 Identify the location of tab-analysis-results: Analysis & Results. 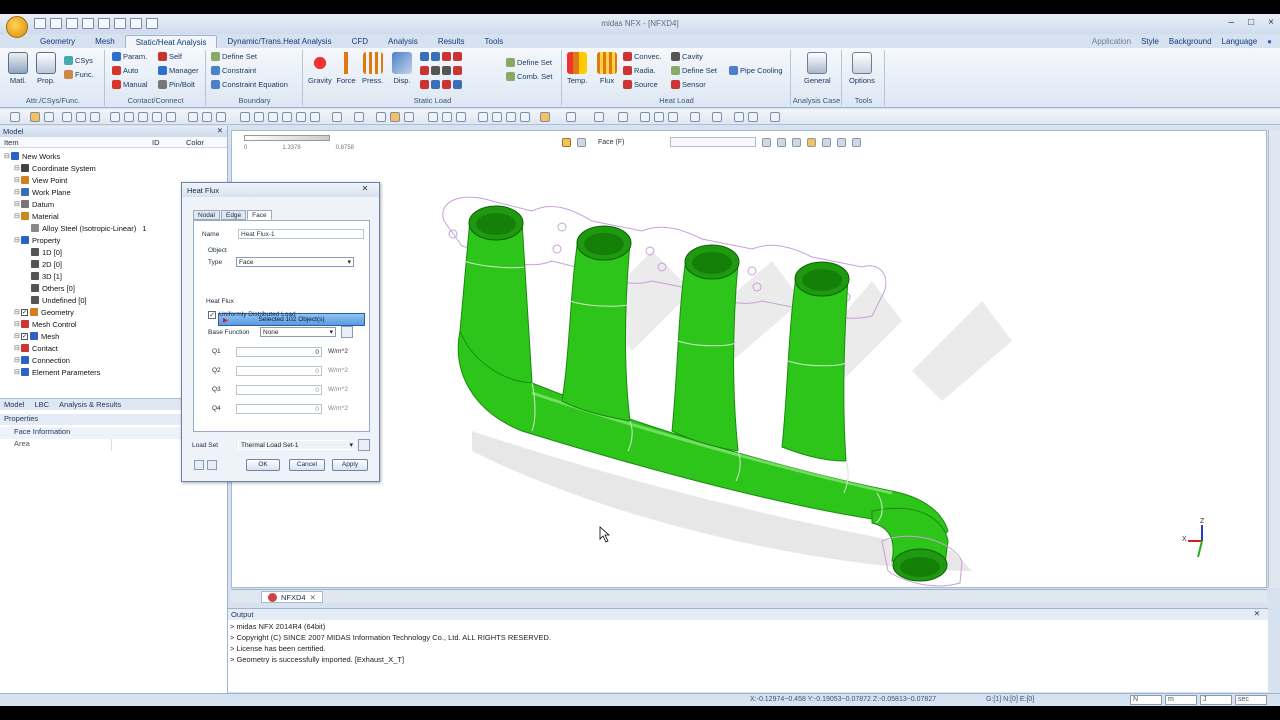
(90, 404).